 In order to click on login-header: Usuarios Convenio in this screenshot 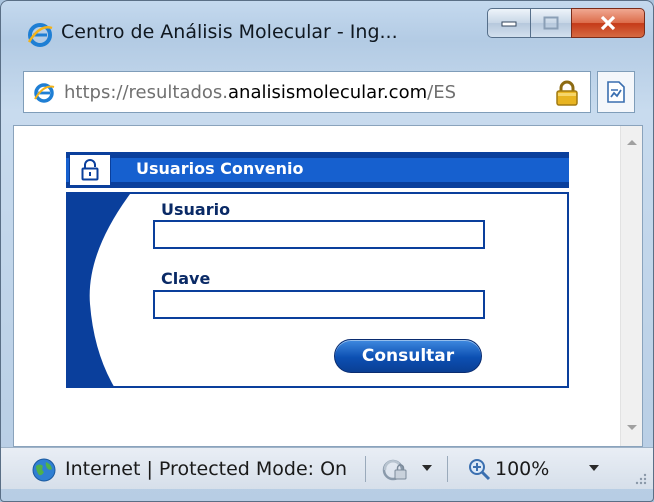, I will do `click(317, 170)`.